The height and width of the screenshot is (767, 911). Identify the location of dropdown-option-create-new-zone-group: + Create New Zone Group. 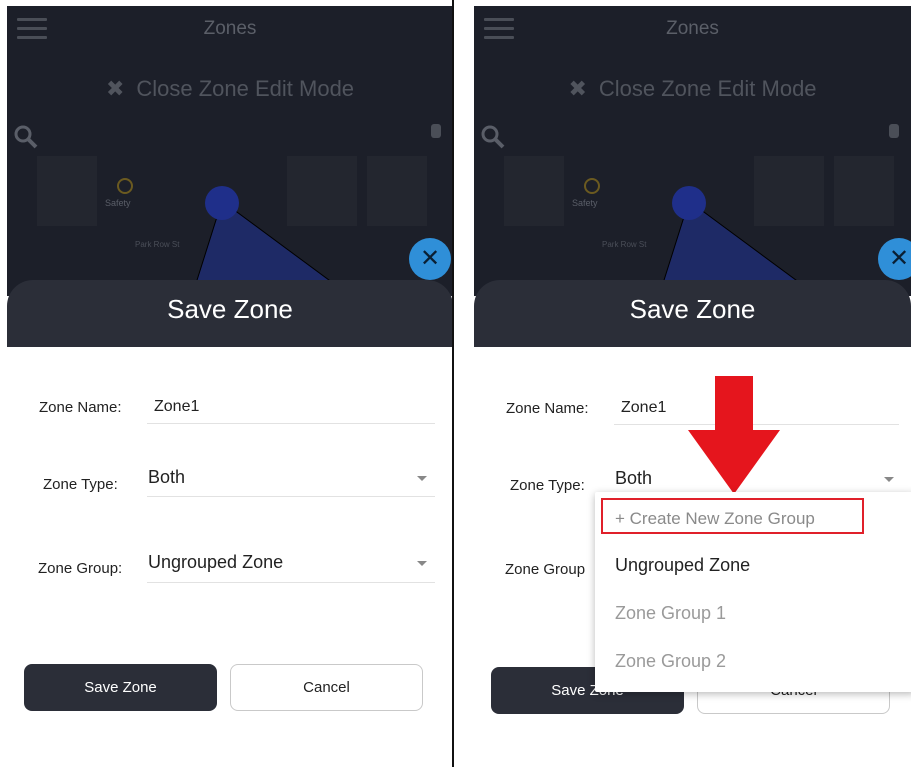
(715, 519).